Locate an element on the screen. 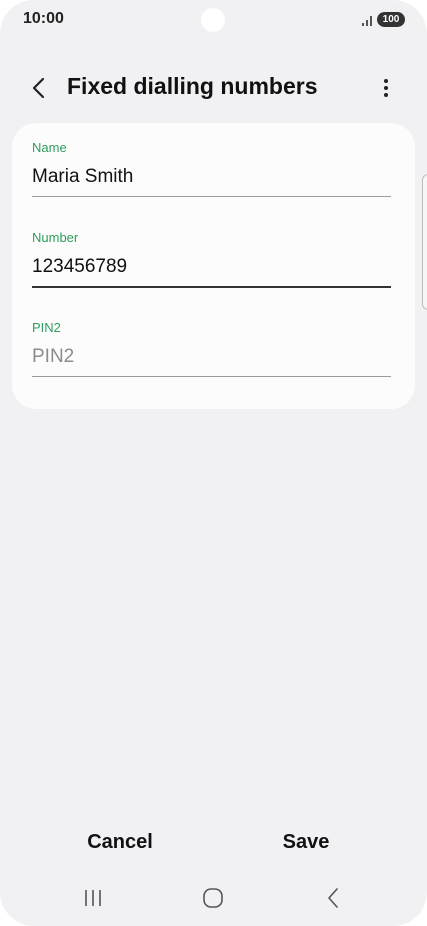 Image resolution: width=427 pixels, height=926 pixels. save-button: Save is located at coordinates (306, 842).